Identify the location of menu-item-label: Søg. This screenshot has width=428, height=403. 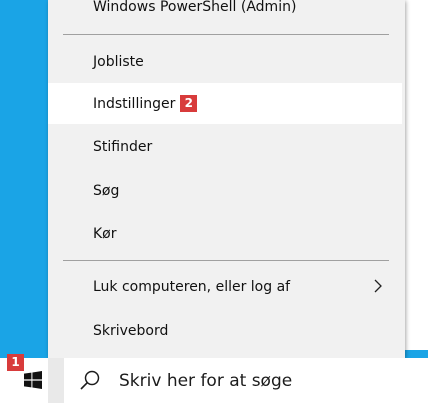
(106, 190).